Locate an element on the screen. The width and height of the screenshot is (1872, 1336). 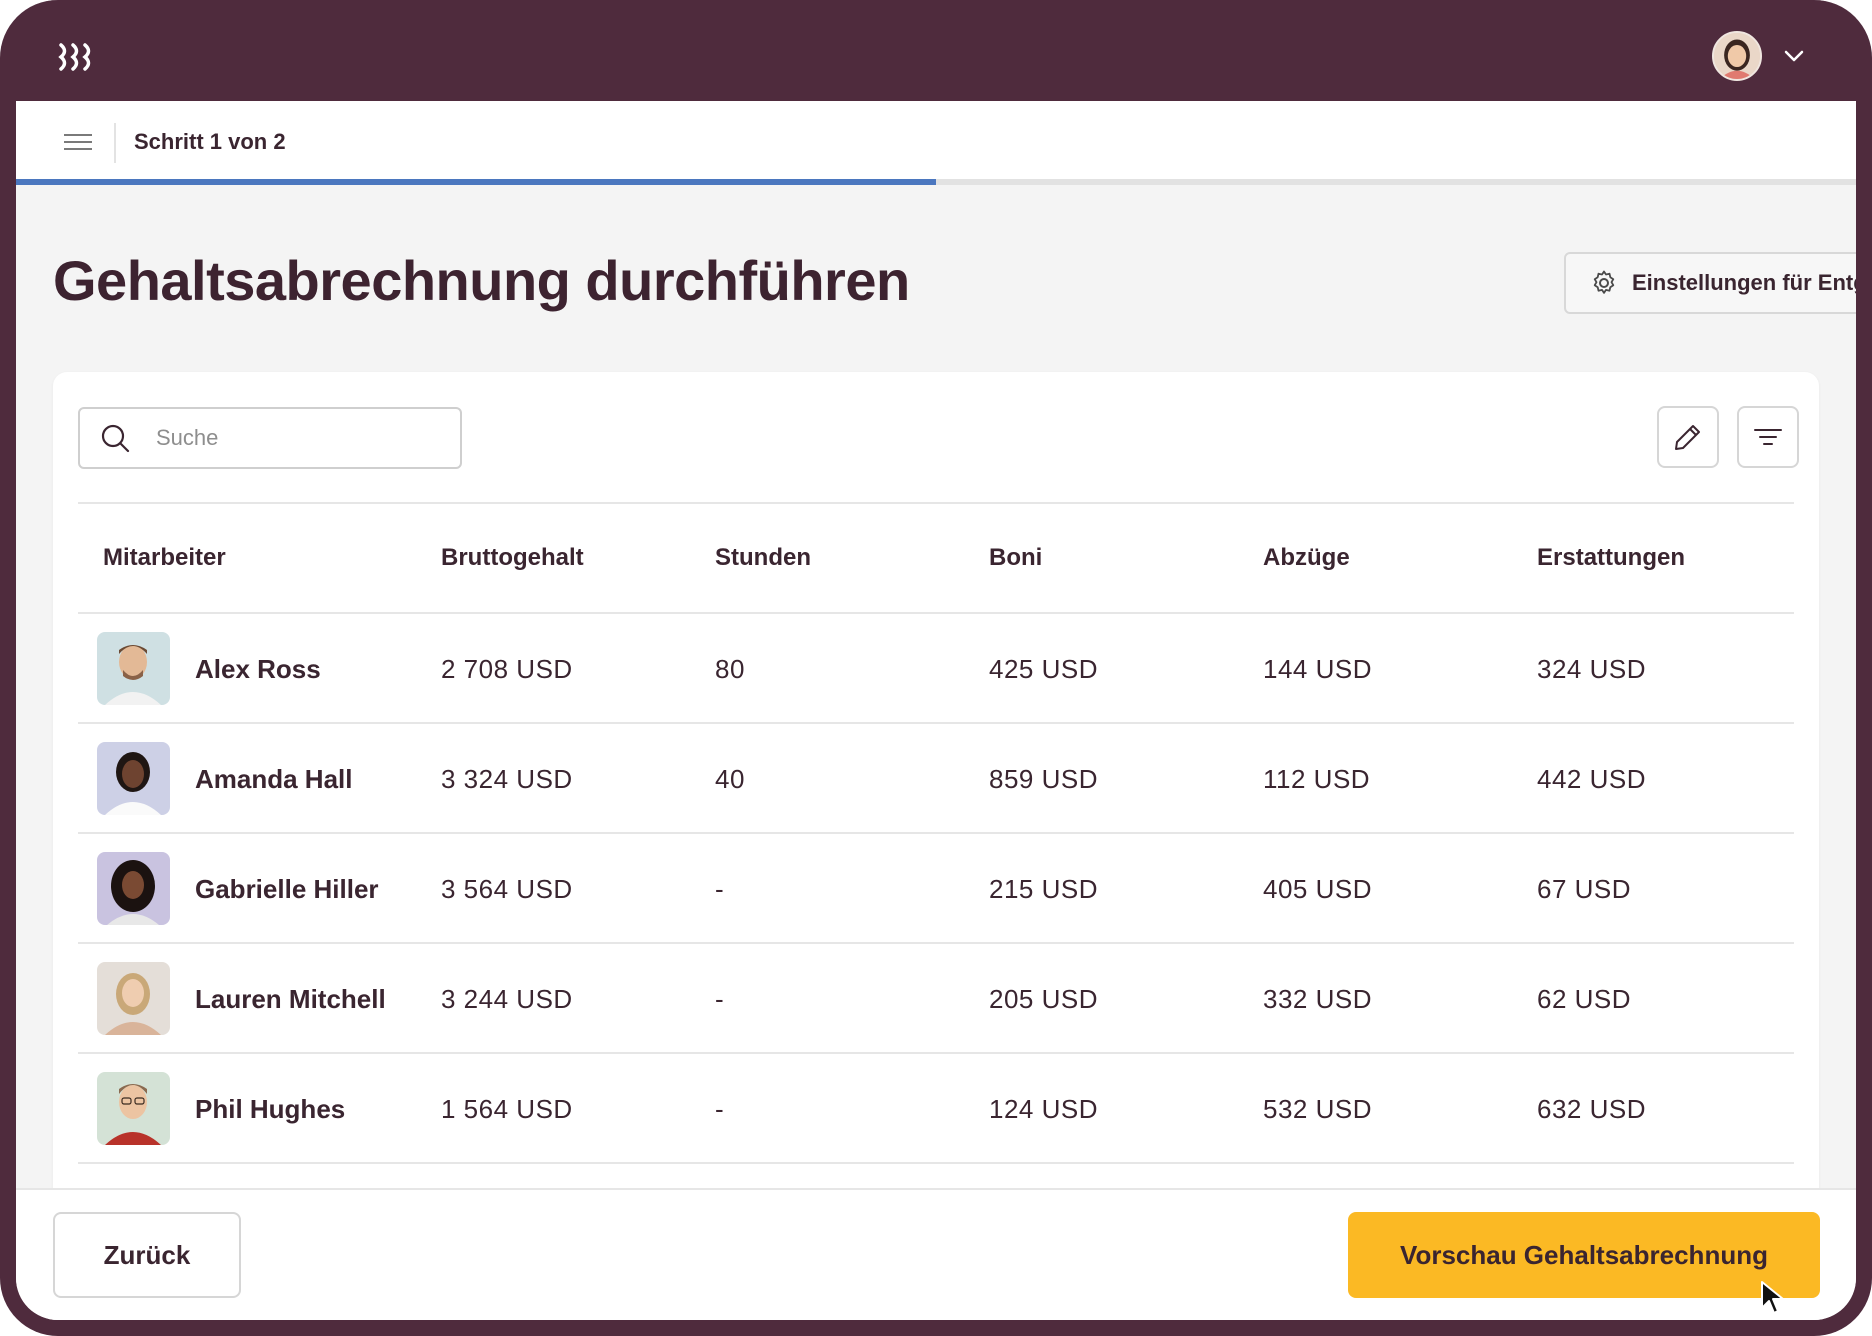
preview-payroll-button: Vorschau Gehaltsabrechnung is located at coordinates (1584, 1255).